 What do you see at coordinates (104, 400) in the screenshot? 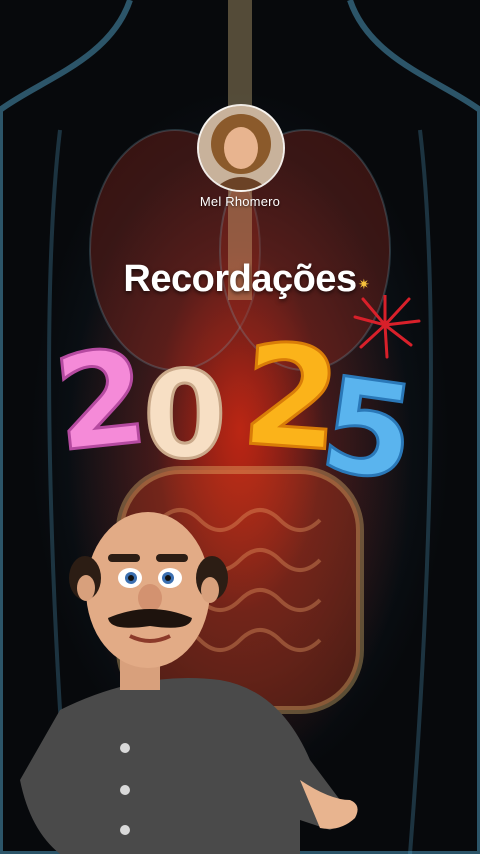
I see `year-digit-2a: 2` at bounding box center [104, 400].